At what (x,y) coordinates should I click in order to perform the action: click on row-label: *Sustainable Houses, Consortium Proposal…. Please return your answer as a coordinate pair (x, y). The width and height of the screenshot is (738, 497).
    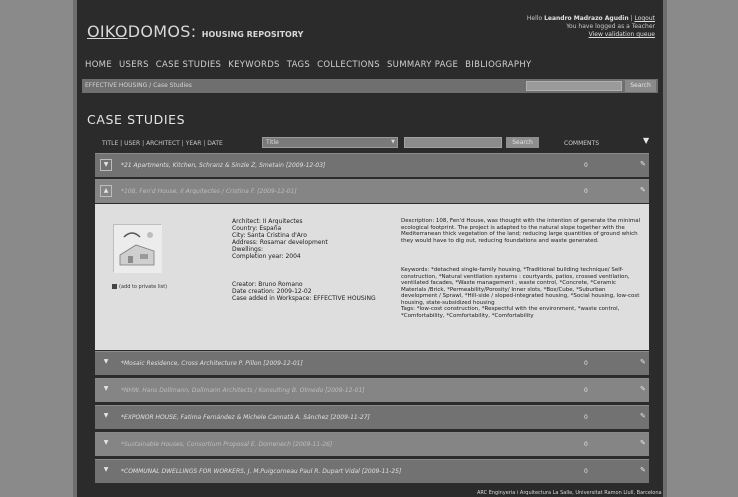
    Looking at the image, I should click on (226, 444).